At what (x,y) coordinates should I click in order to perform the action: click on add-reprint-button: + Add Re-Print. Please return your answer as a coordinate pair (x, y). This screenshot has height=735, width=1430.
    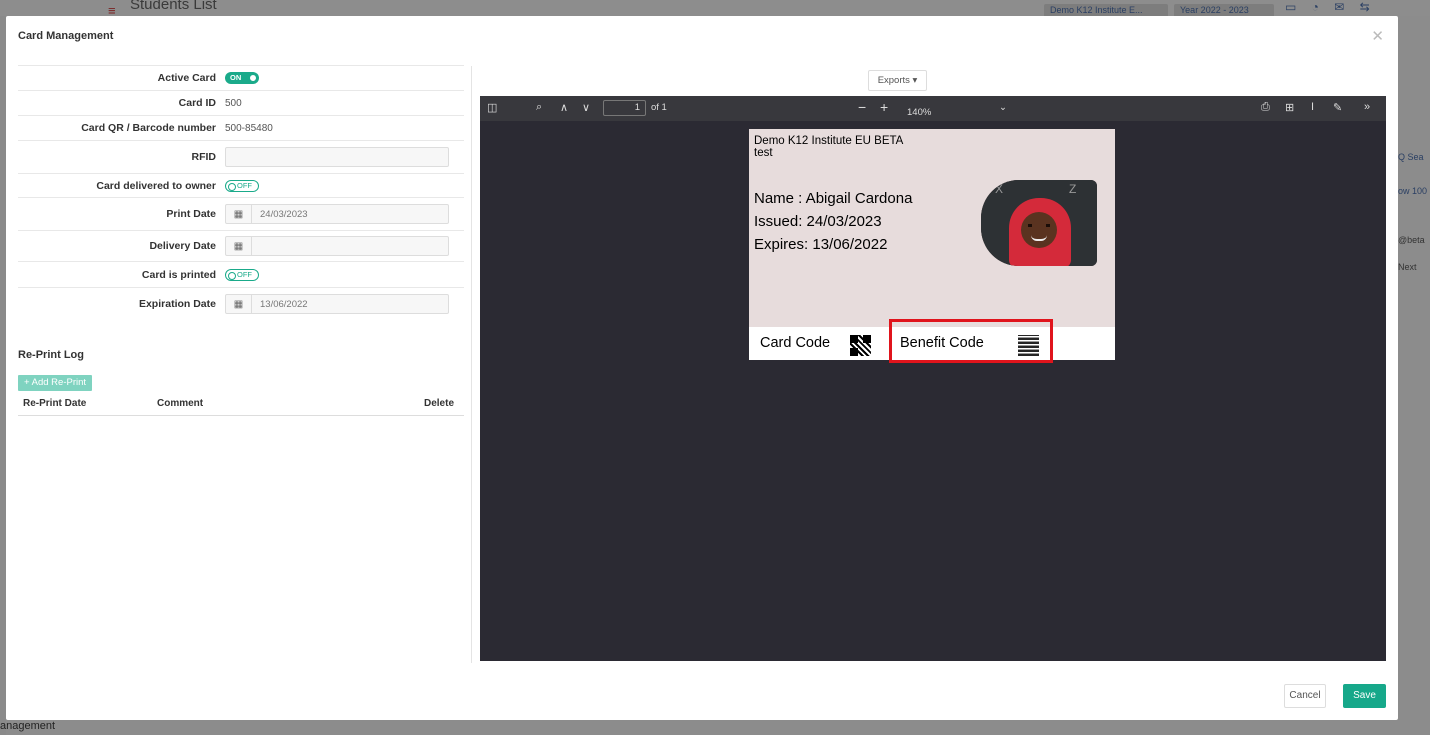
    Looking at the image, I should click on (55, 383).